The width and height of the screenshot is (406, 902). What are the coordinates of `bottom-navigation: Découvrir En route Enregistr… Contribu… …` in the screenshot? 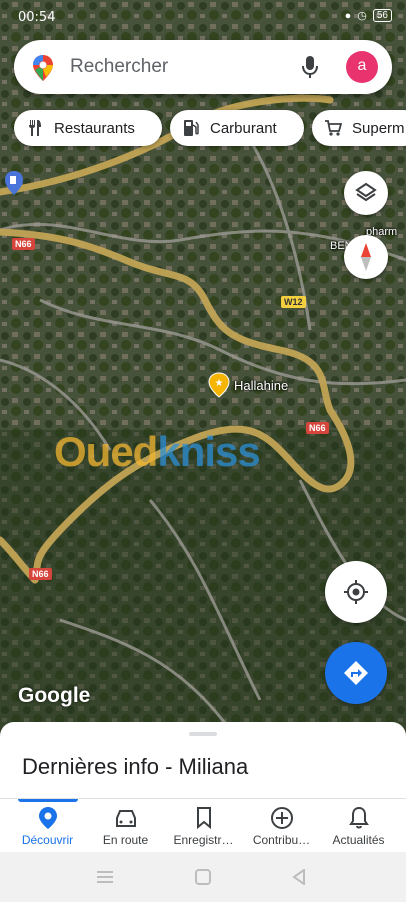 It's located at (203, 825).